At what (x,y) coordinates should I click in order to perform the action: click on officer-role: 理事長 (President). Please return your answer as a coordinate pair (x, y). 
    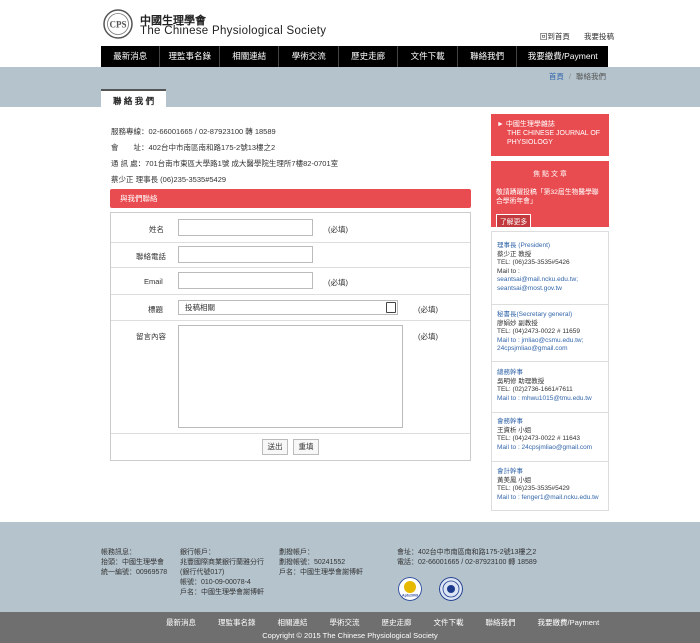
    Looking at the image, I should click on (524, 245).